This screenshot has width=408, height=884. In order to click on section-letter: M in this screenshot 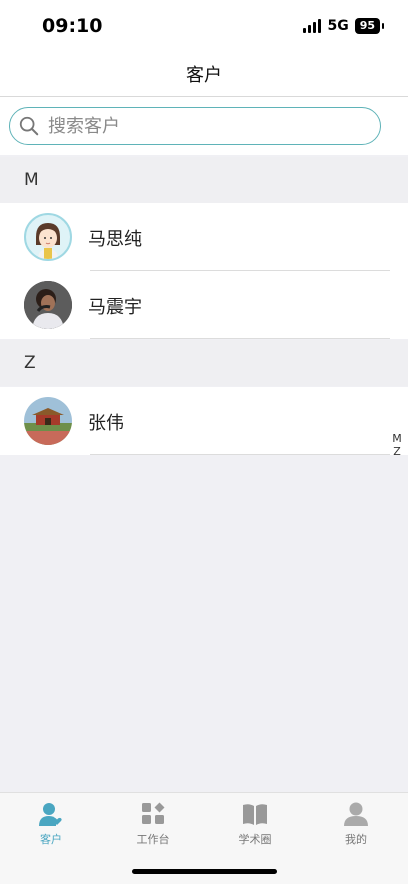, I will do `click(31, 180)`.